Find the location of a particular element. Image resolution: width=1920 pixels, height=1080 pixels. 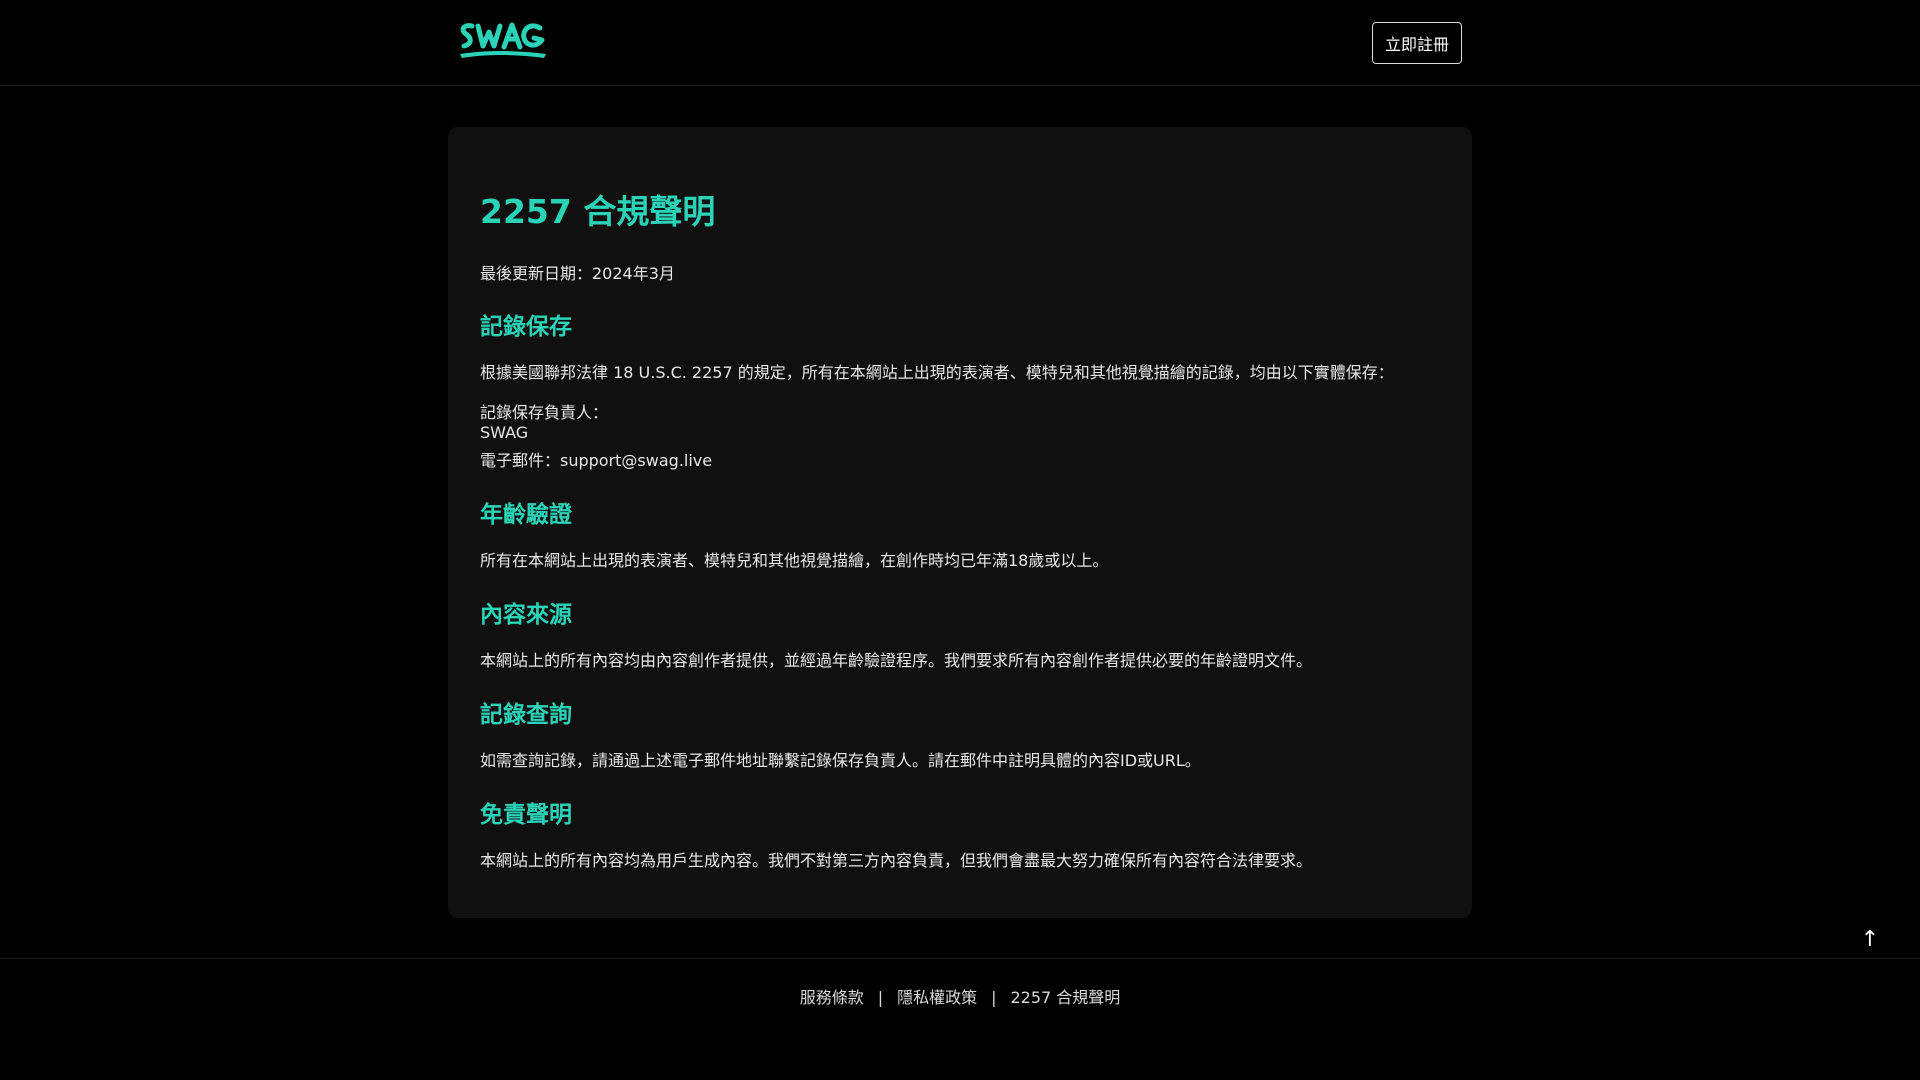

footer-links: 服務條款 | 隱私權政策 | 2257 合規聲明 is located at coordinates (960, 996).